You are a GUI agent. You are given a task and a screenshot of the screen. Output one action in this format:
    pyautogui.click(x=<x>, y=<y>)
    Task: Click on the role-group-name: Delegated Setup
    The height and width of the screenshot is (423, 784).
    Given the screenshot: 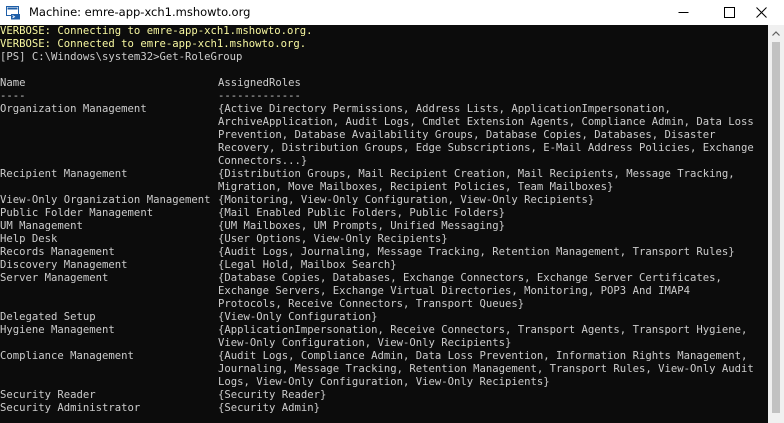 What is the action you would take?
    pyautogui.click(x=48, y=317)
    